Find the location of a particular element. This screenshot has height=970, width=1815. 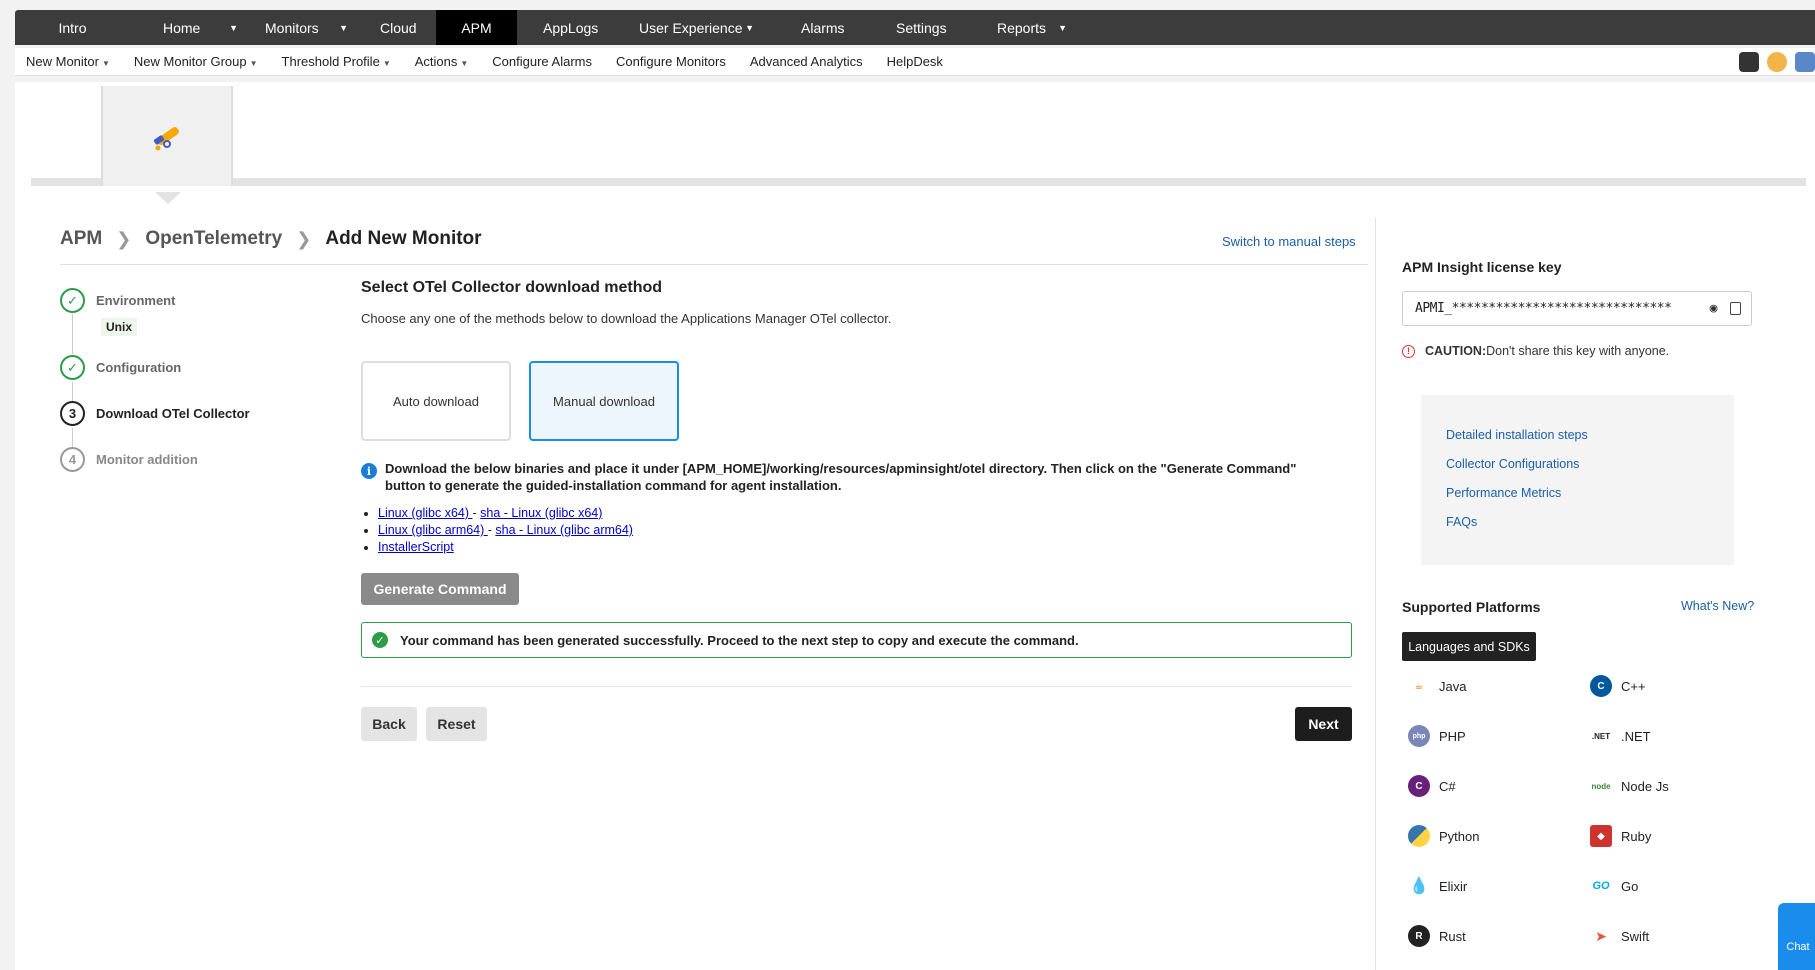

caution-text: Don't share this key with anyone. is located at coordinates (1578, 351).